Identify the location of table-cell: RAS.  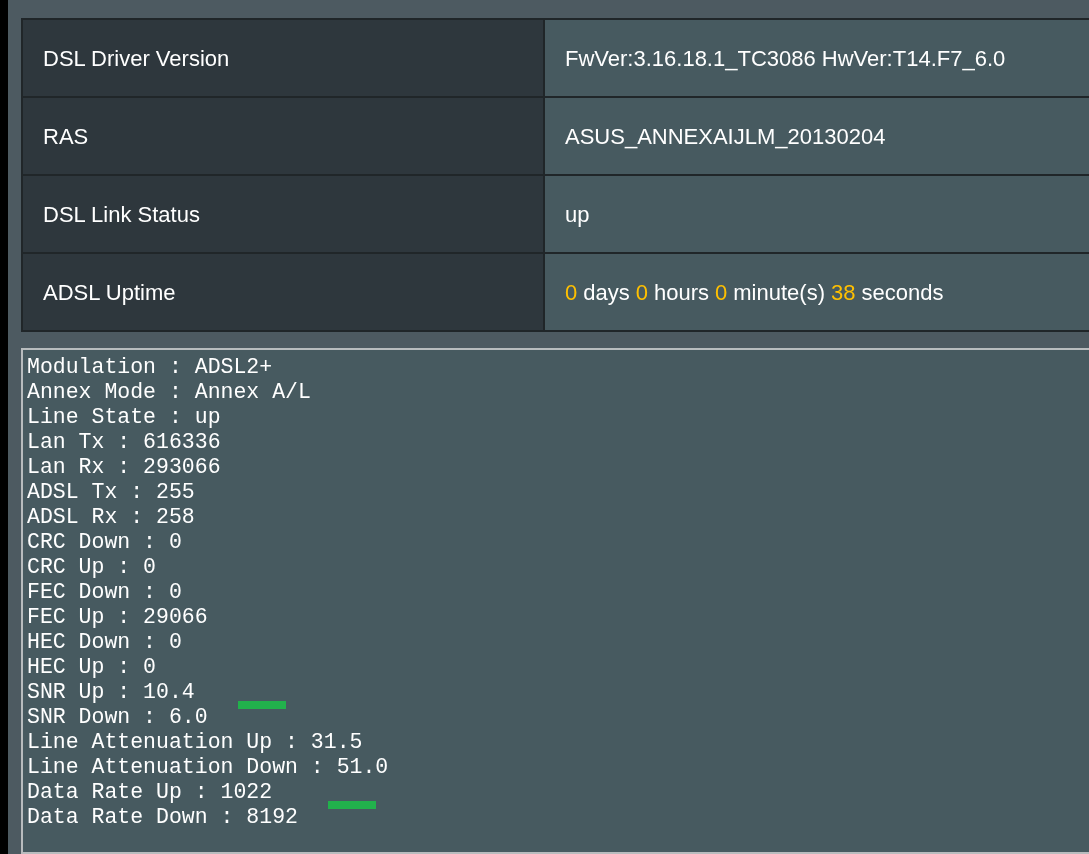
(283, 136).